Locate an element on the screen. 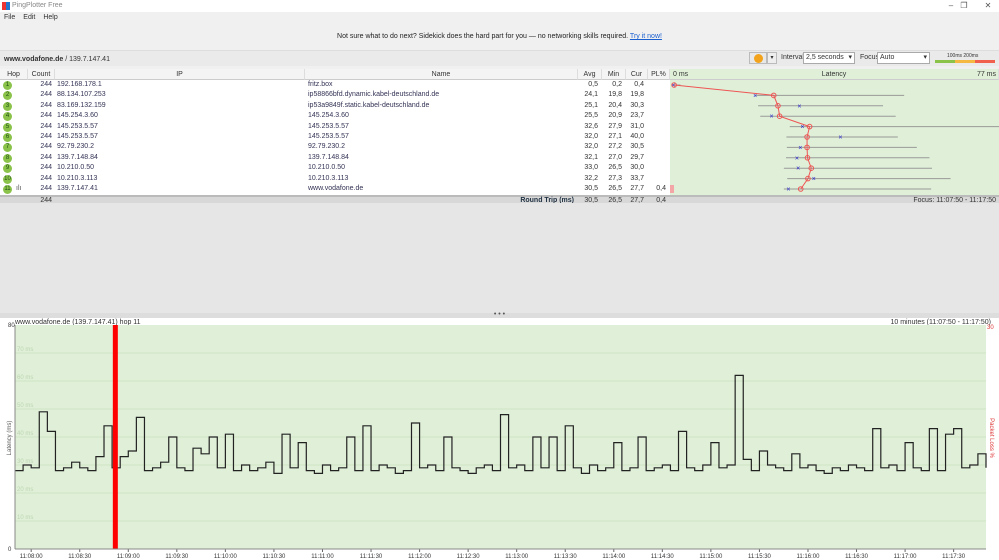  hop-avg: 25,1 is located at coordinates (591, 105).